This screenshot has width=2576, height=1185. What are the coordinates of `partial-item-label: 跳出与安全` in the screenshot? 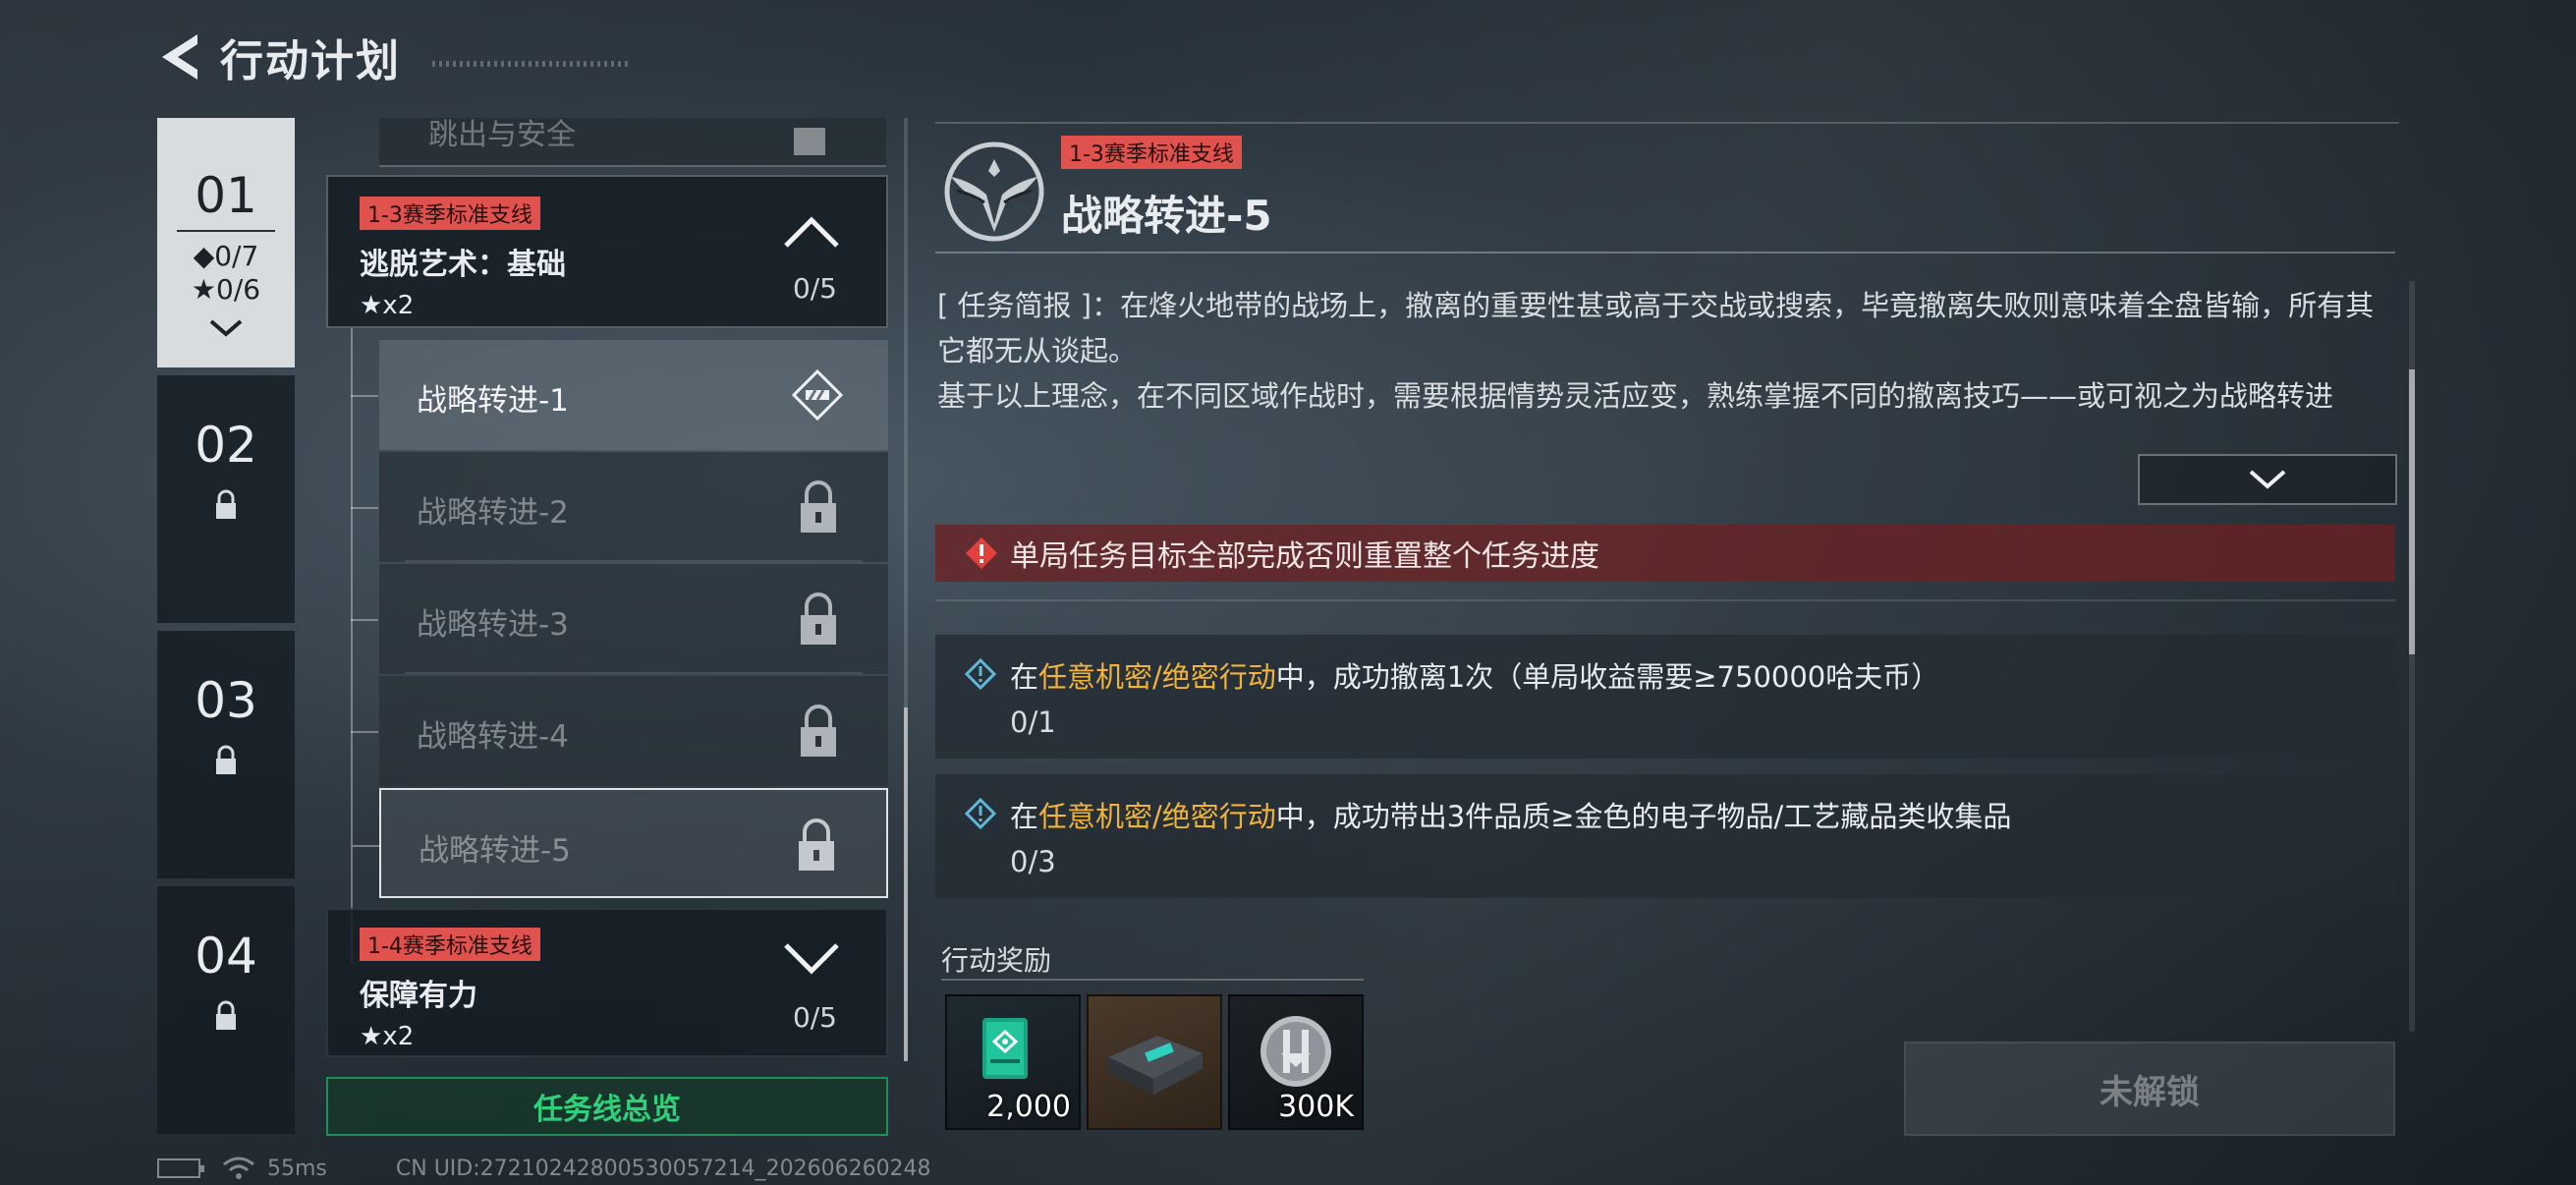 It's located at (502, 135).